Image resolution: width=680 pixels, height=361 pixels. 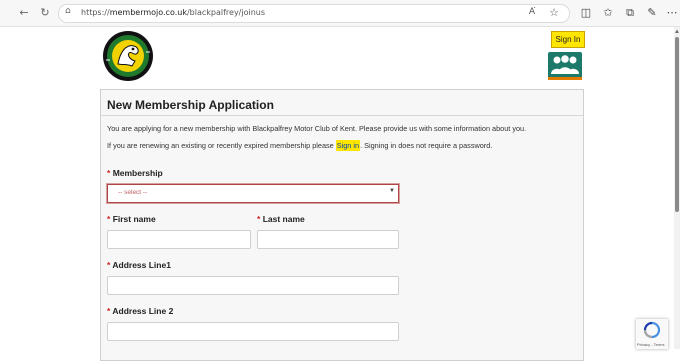 I want to click on first-name-label: * First name, so click(x=131, y=219).